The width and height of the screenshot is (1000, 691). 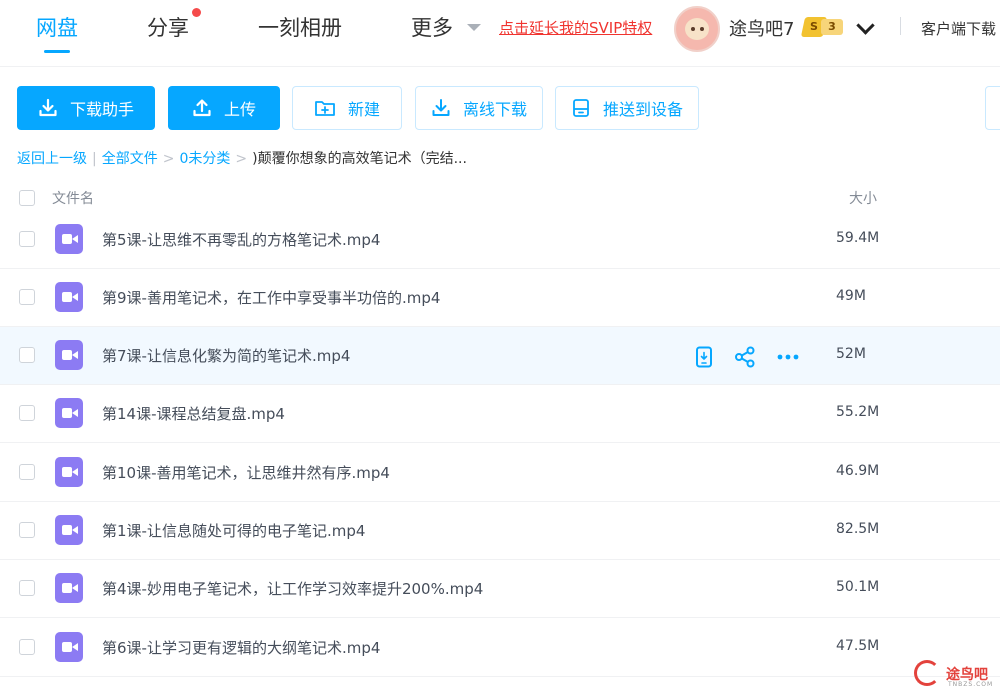 I want to click on file-size: 47.5M, so click(x=858, y=646).